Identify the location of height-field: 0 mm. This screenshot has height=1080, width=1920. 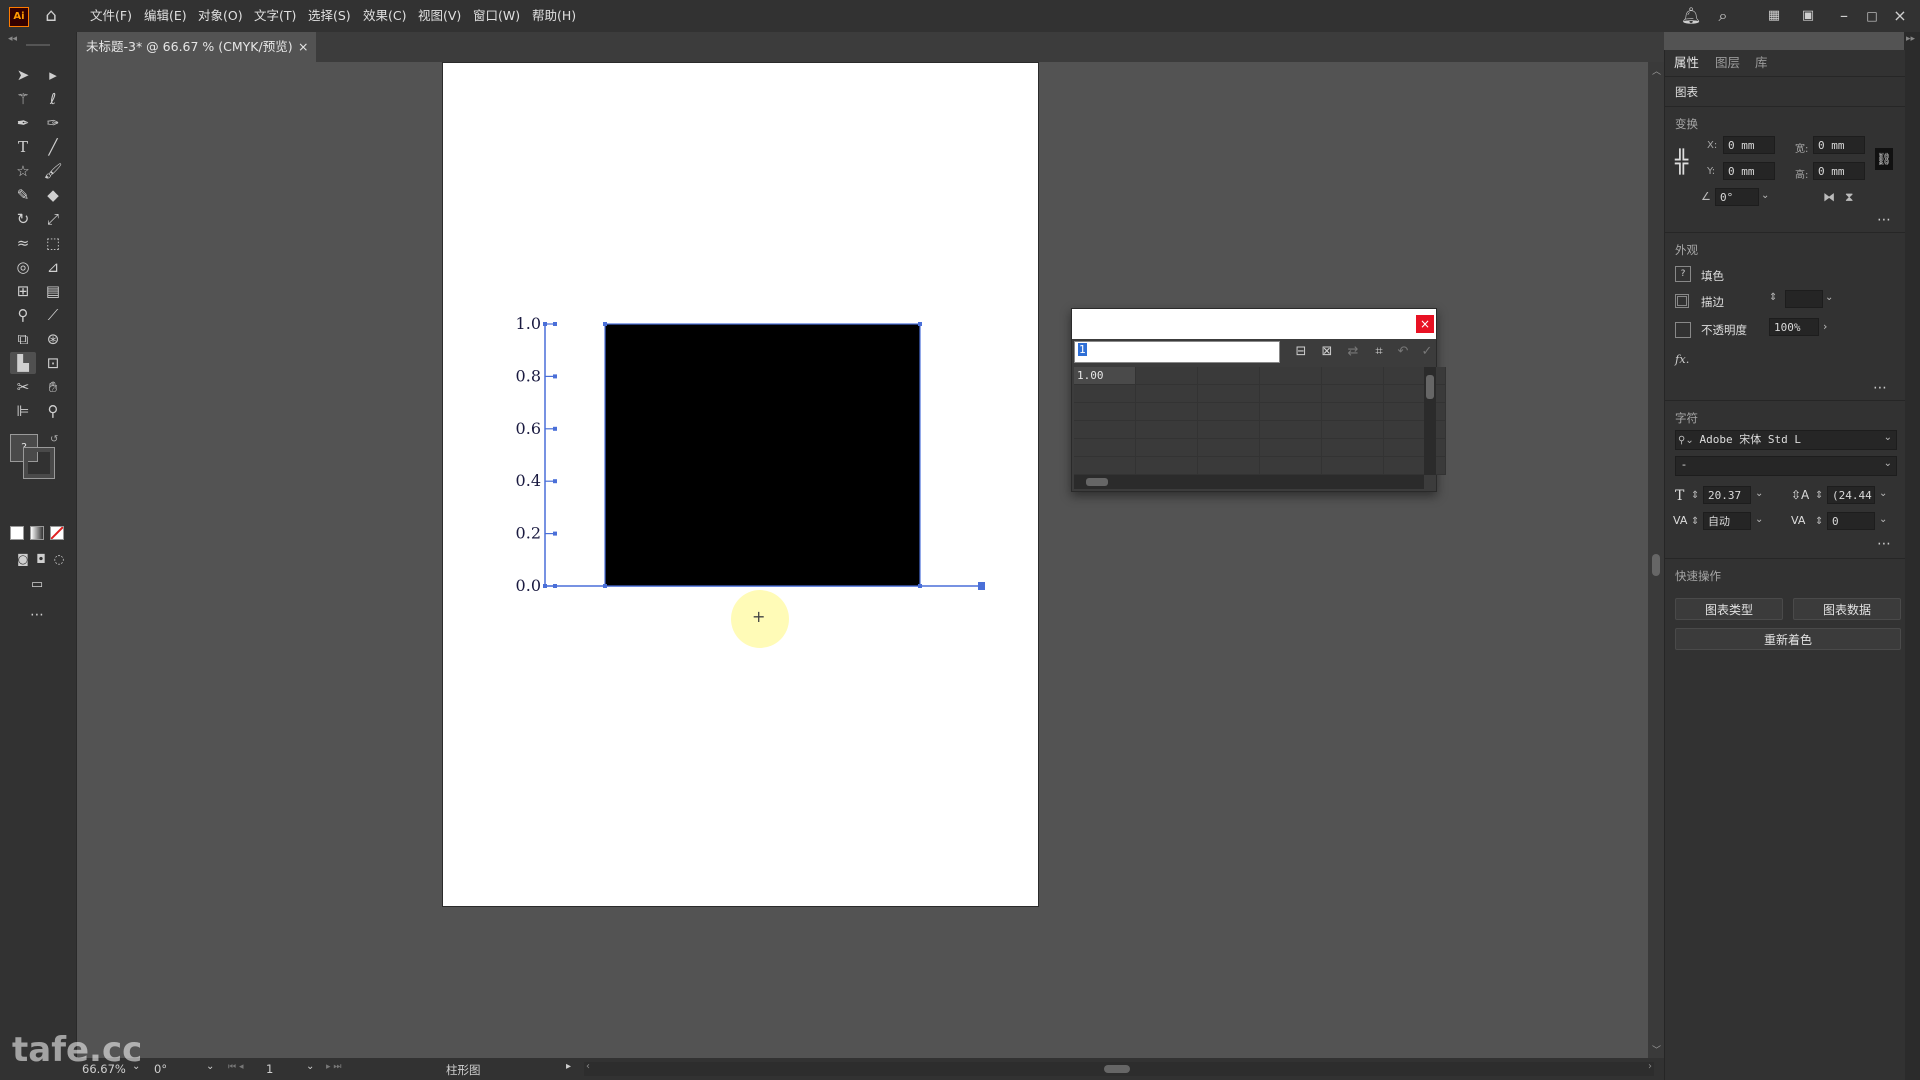
(1839, 171).